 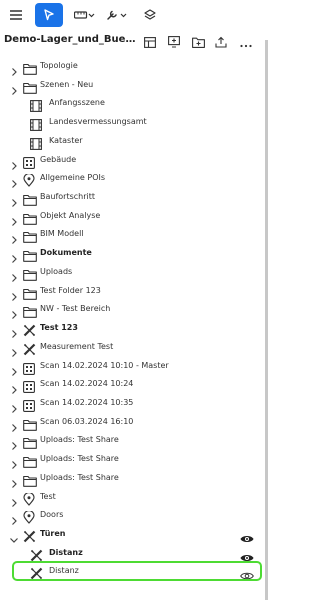 What do you see at coordinates (48, 496) in the screenshot?
I see `tree-item-label: Test` at bounding box center [48, 496].